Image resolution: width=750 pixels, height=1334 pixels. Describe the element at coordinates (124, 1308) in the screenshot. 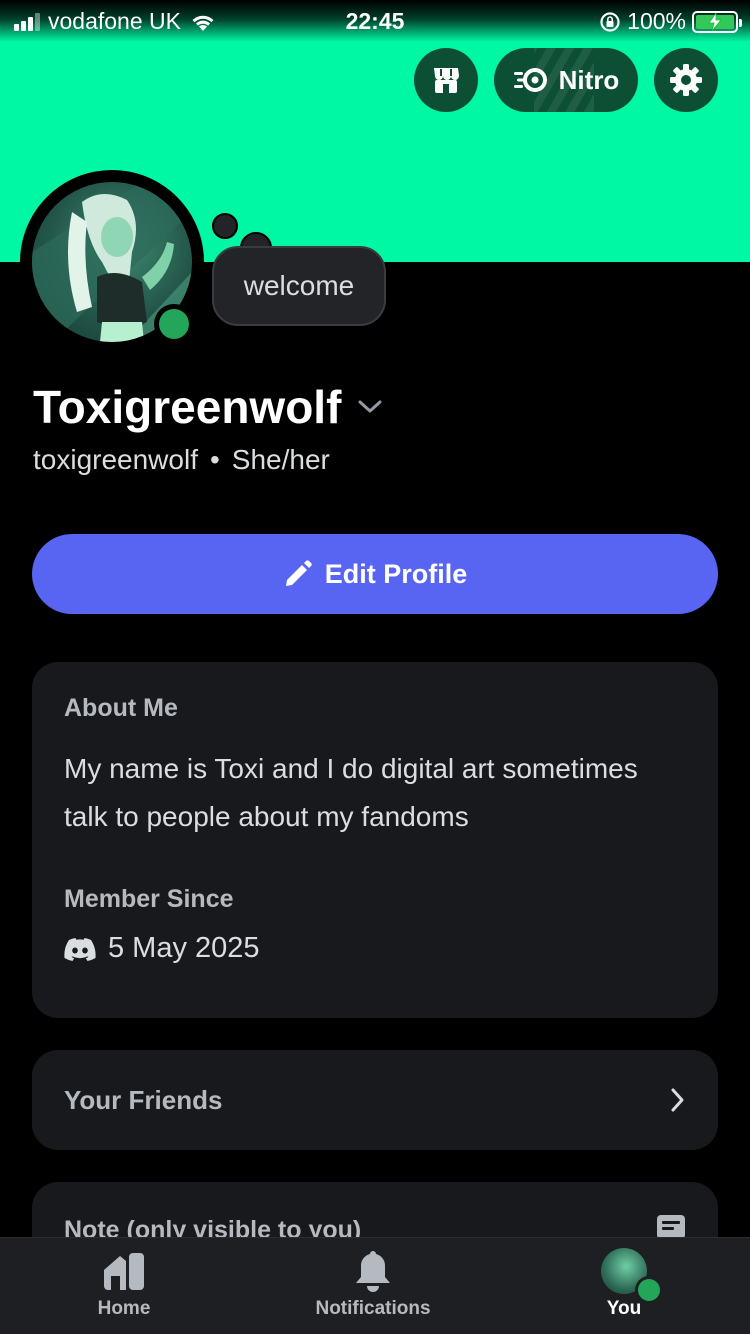

I see `nav-home-label: Home` at that location.